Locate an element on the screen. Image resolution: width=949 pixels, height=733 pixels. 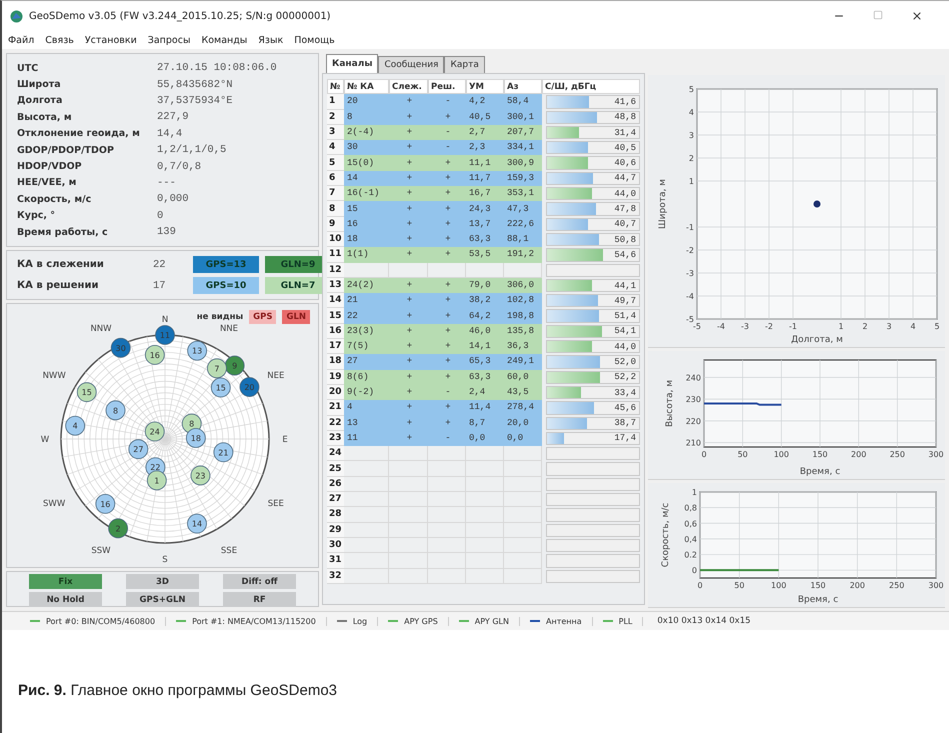
table-cell: 14 is located at coordinates (366, 178).